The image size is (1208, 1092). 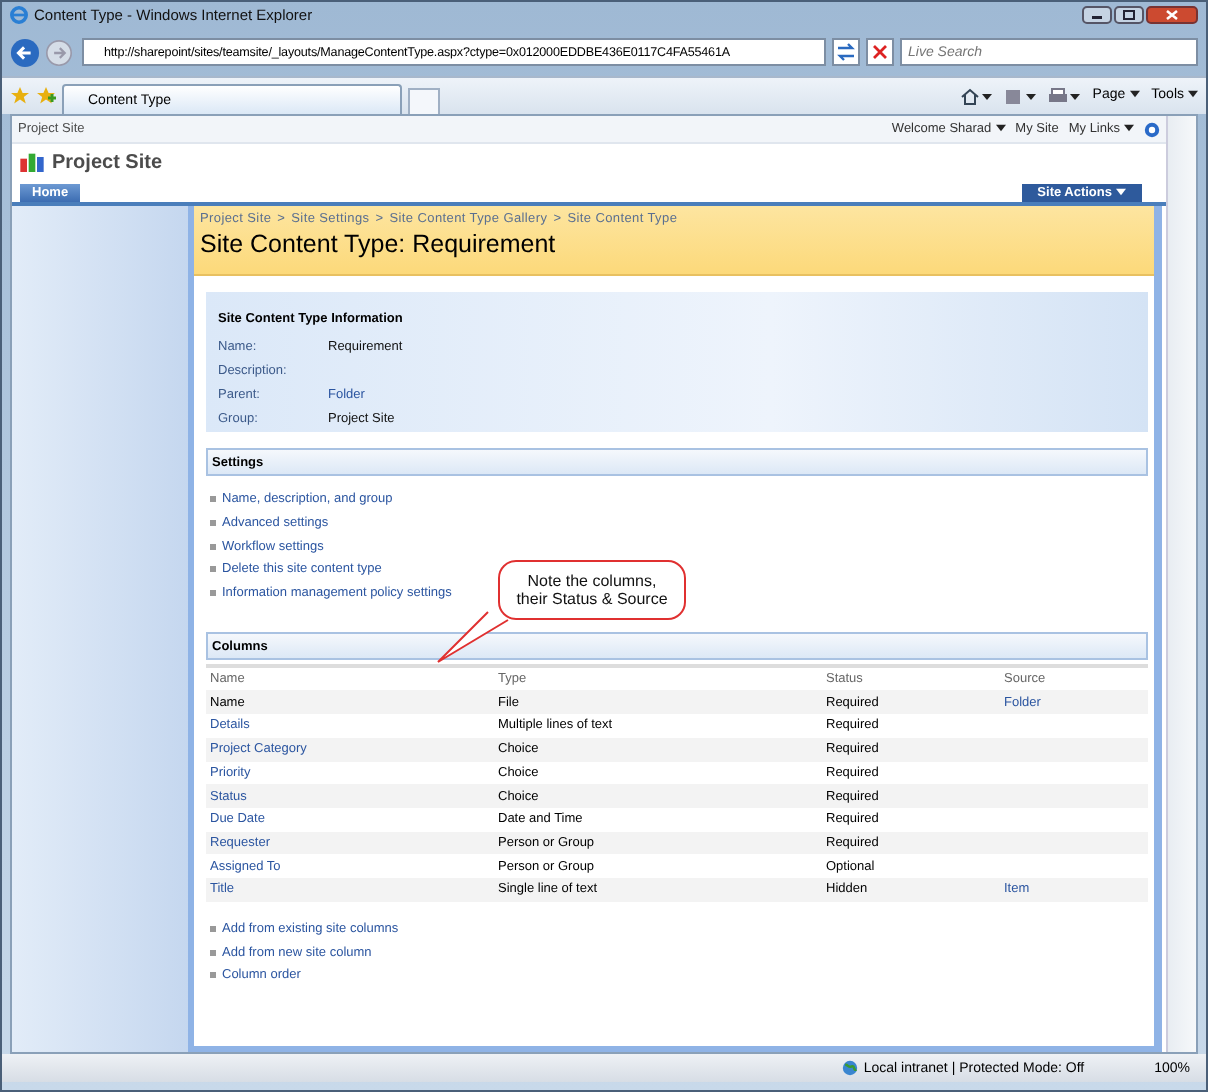 I want to click on page-title: Site Content Type: Requirement, so click(x=379, y=244).